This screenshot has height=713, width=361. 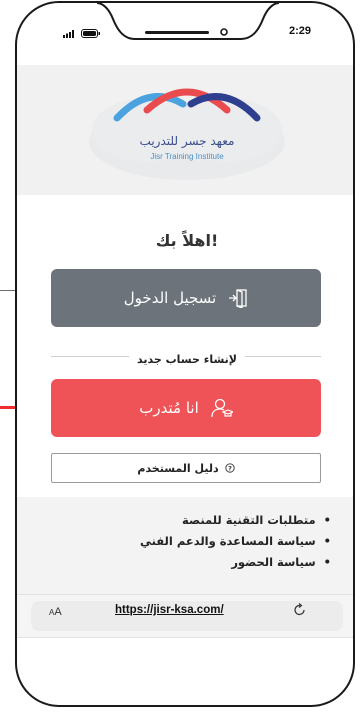 I want to click on user-guide-label: دليل المستخدم, so click(x=178, y=468).